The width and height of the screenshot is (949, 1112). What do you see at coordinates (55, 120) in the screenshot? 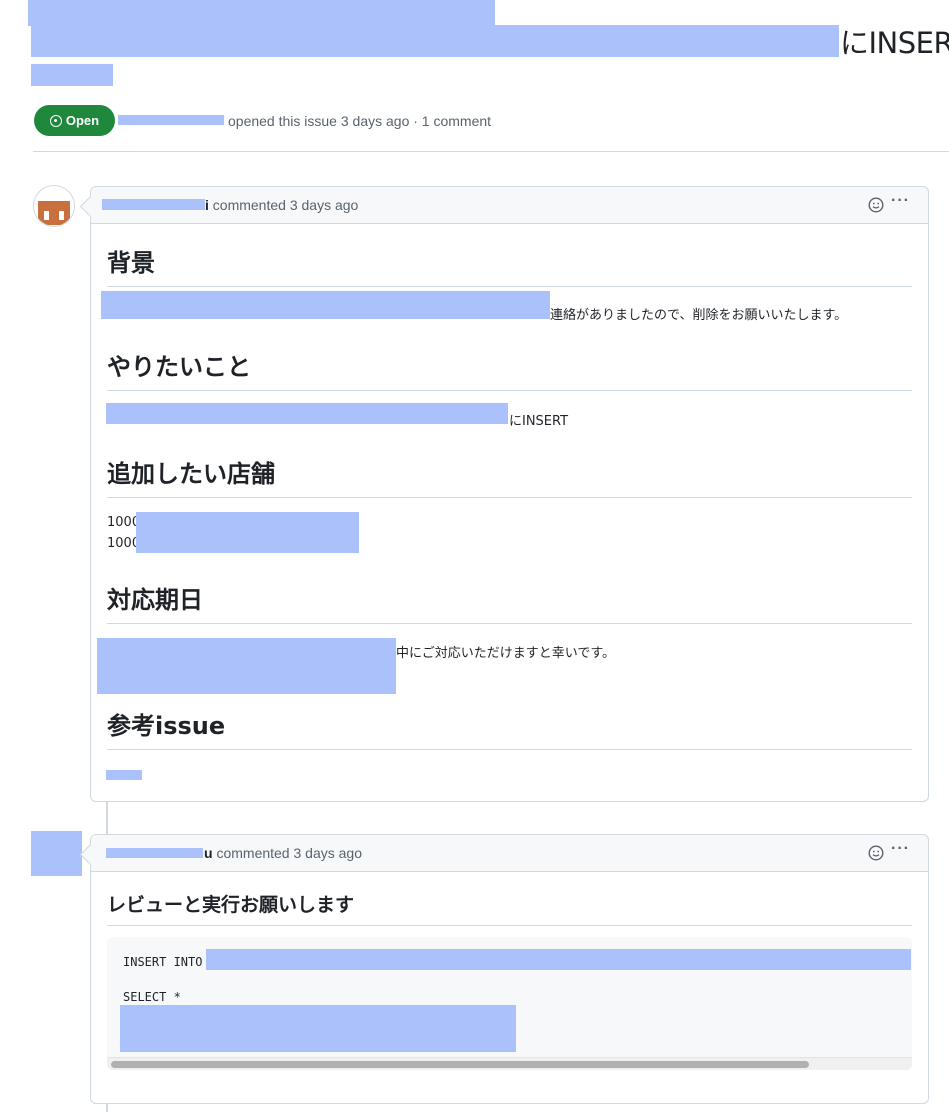
I see `issue-open-icon` at bounding box center [55, 120].